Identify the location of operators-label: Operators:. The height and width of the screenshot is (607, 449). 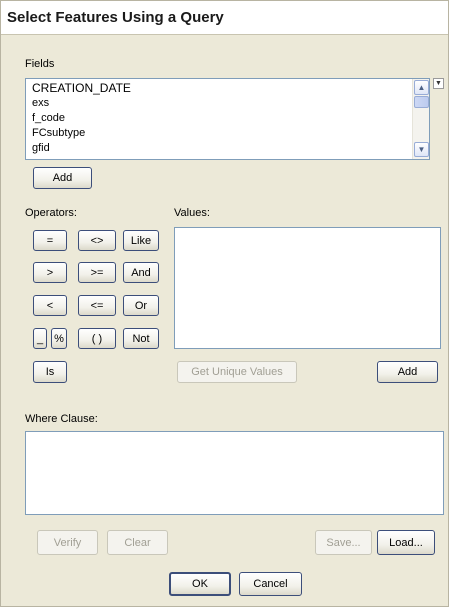
(51, 213).